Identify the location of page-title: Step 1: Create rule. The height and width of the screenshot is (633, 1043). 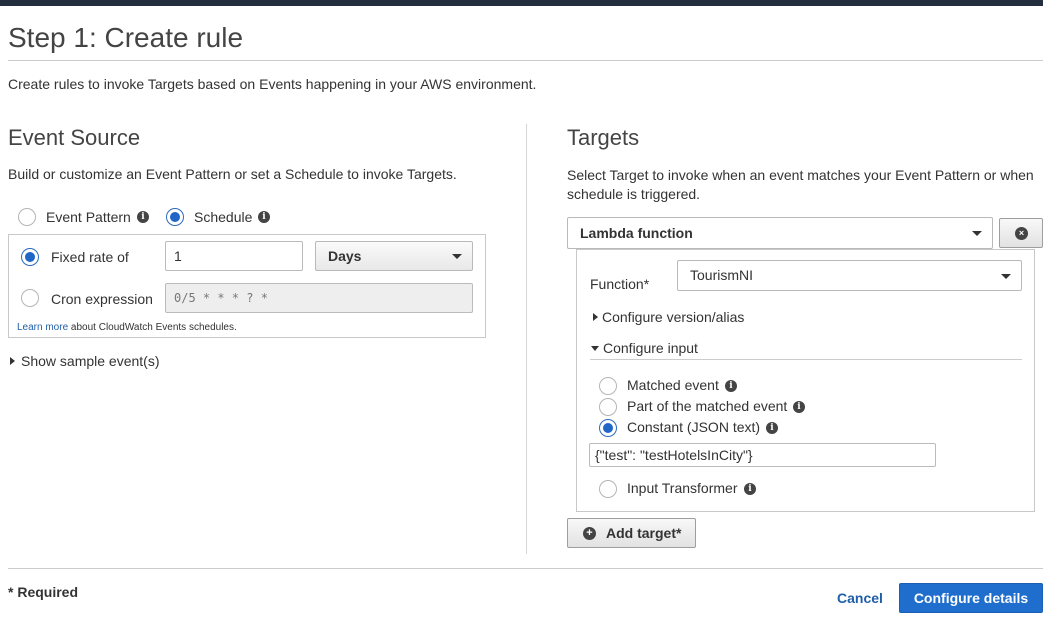
(126, 37).